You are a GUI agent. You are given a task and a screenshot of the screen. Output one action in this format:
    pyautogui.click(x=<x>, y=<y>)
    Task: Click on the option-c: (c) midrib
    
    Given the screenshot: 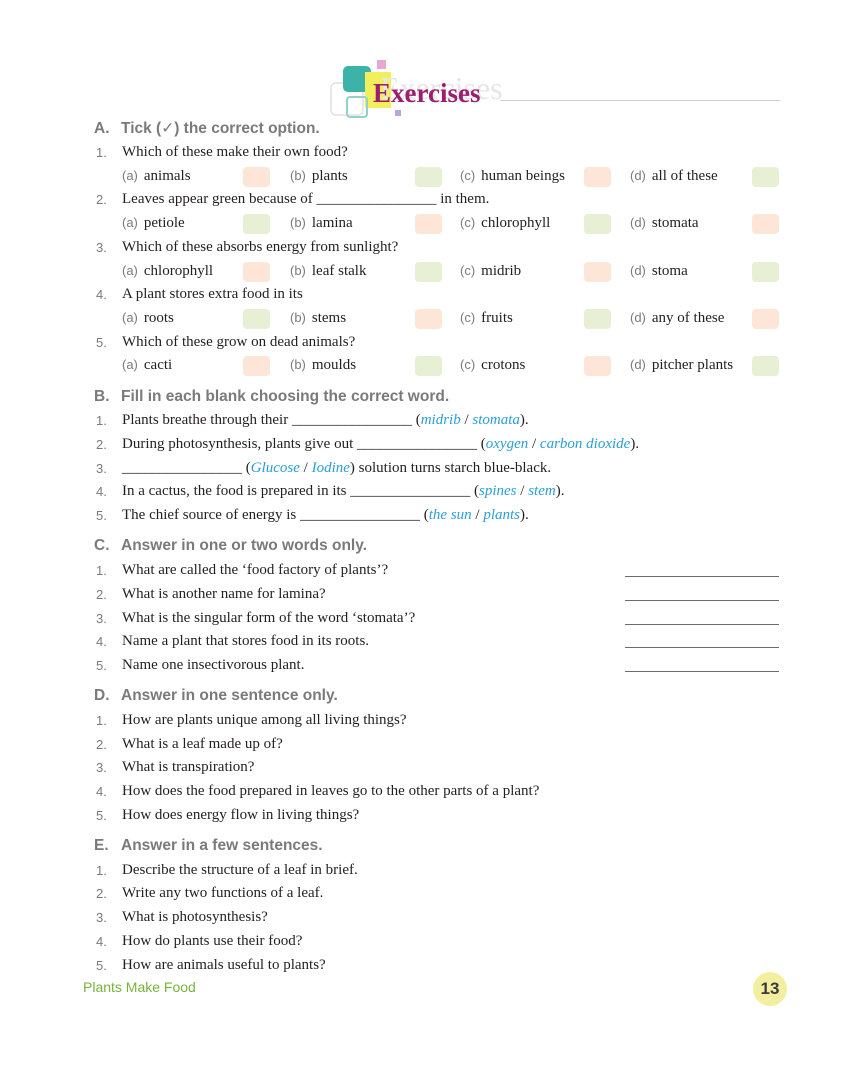 What is the action you would take?
    pyautogui.click(x=490, y=271)
    